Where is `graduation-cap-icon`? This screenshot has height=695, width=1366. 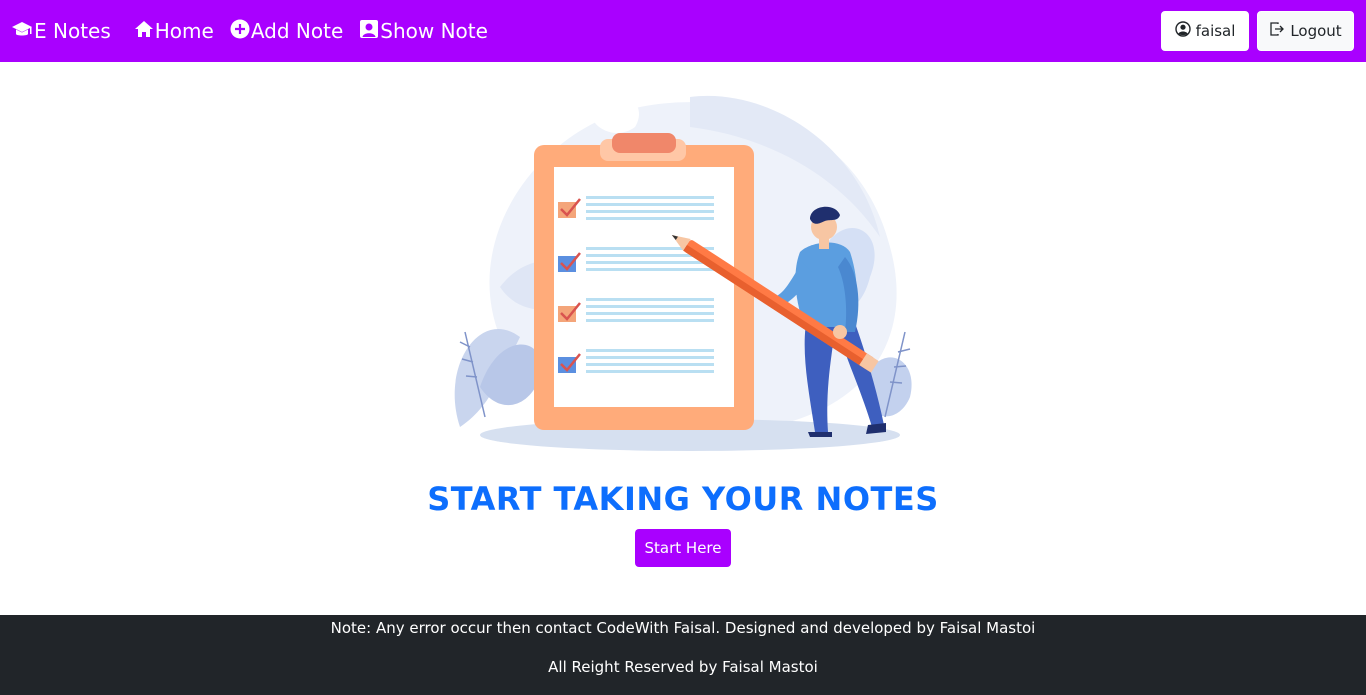 graduation-cap-icon is located at coordinates (22, 31).